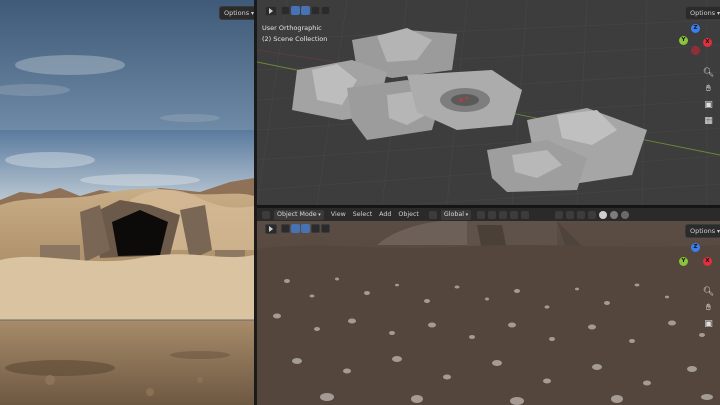  Describe the element at coordinates (708, 292) in the screenshot. I see `zoom-icon-bottom: 🔍︎` at that location.